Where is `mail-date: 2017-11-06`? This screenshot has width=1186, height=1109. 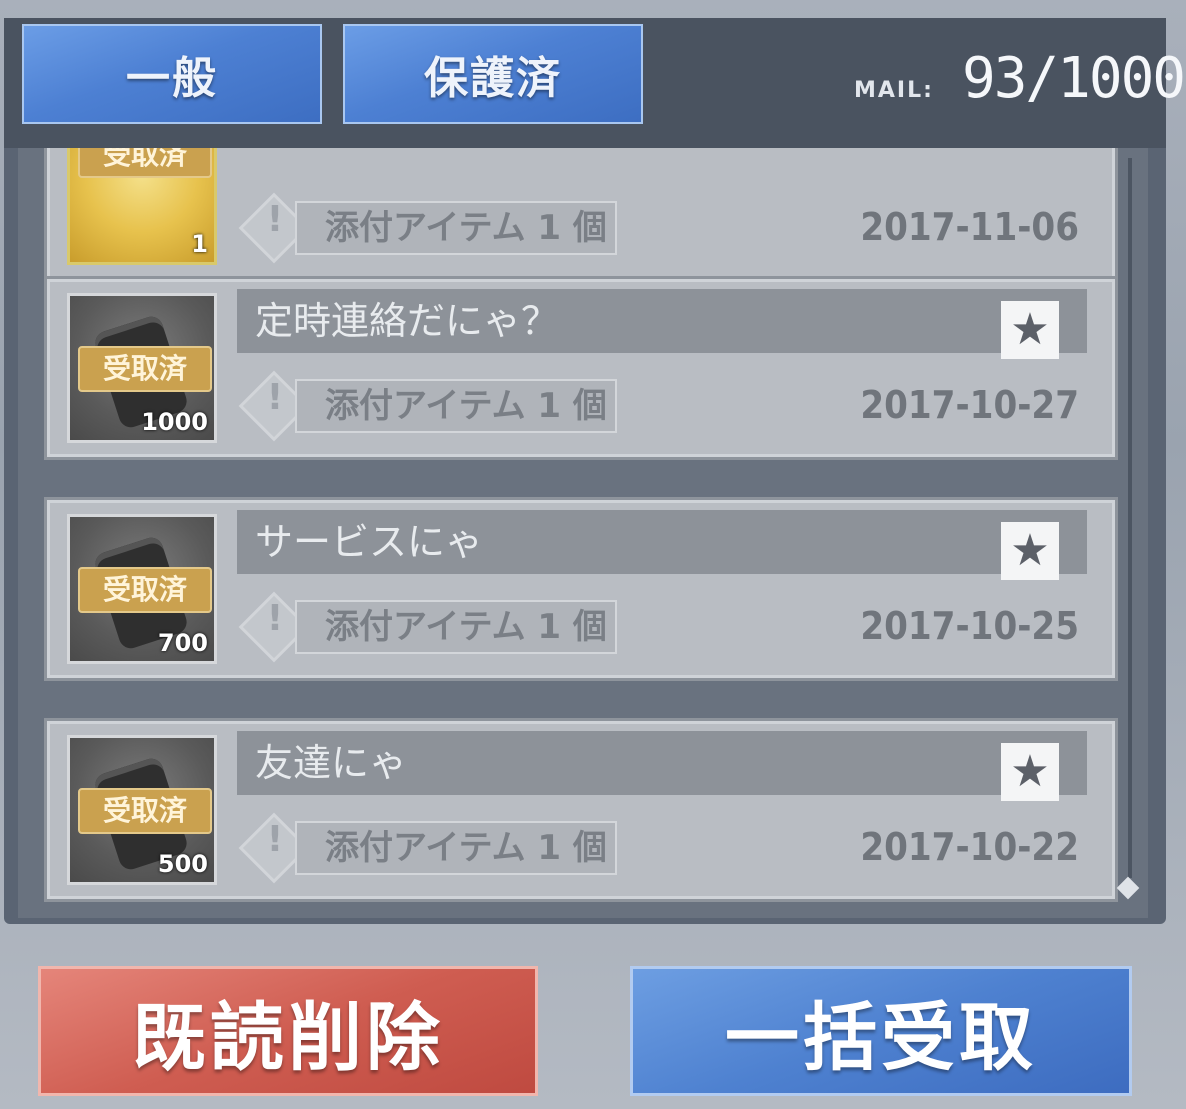 mail-date: 2017-11-06 is located at coordinates (969, 227).